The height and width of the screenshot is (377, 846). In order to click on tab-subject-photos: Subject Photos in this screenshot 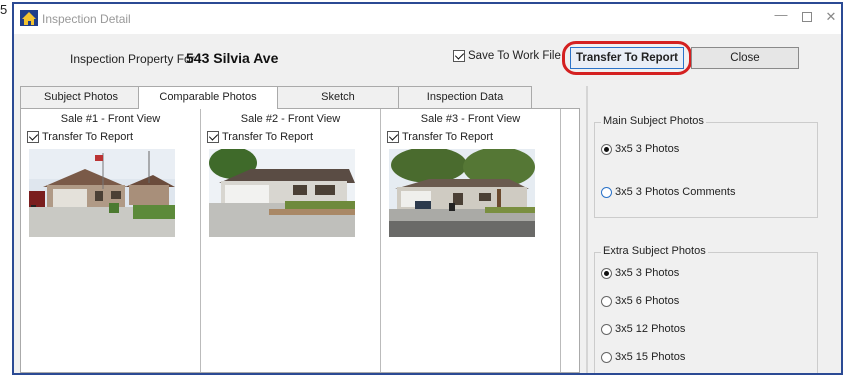, I will do `click(81, 97)`.